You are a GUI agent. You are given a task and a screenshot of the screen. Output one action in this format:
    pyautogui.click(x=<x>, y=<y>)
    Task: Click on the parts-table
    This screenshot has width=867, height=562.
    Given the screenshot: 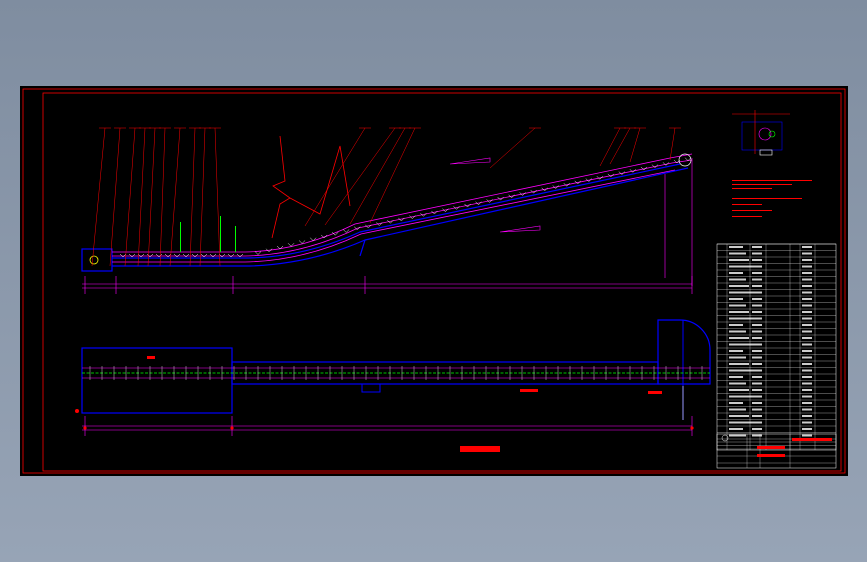 What is the action you would take?
    pyautogui.click(x=776, y=347)
    